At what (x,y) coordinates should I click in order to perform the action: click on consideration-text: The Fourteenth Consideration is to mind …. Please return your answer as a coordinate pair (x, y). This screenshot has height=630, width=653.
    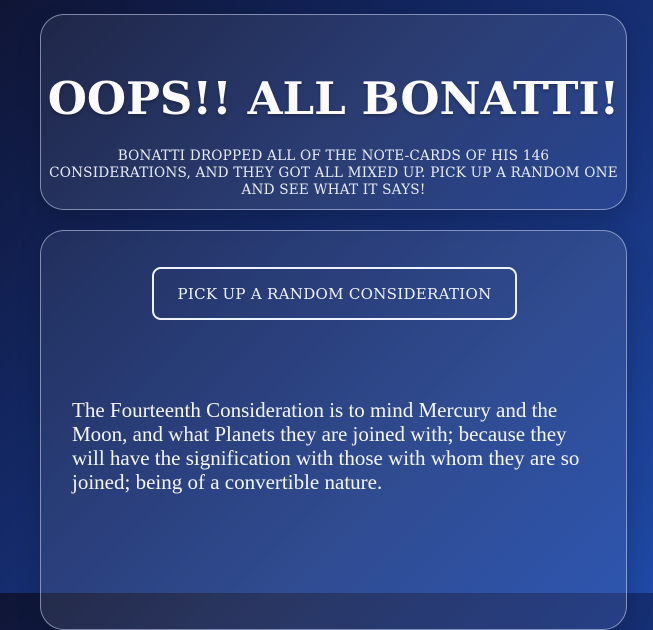
    Looking at the image, I should click on (326, 446).